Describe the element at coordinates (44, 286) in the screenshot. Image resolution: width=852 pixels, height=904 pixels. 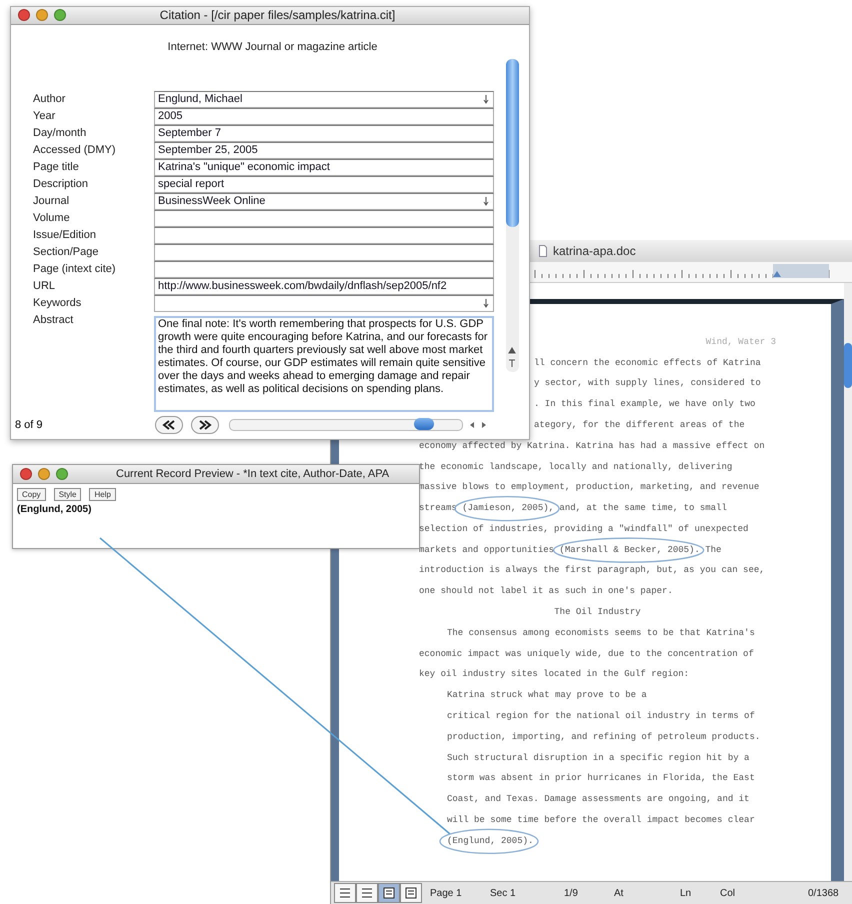
I see `field-label: URL` at that location.